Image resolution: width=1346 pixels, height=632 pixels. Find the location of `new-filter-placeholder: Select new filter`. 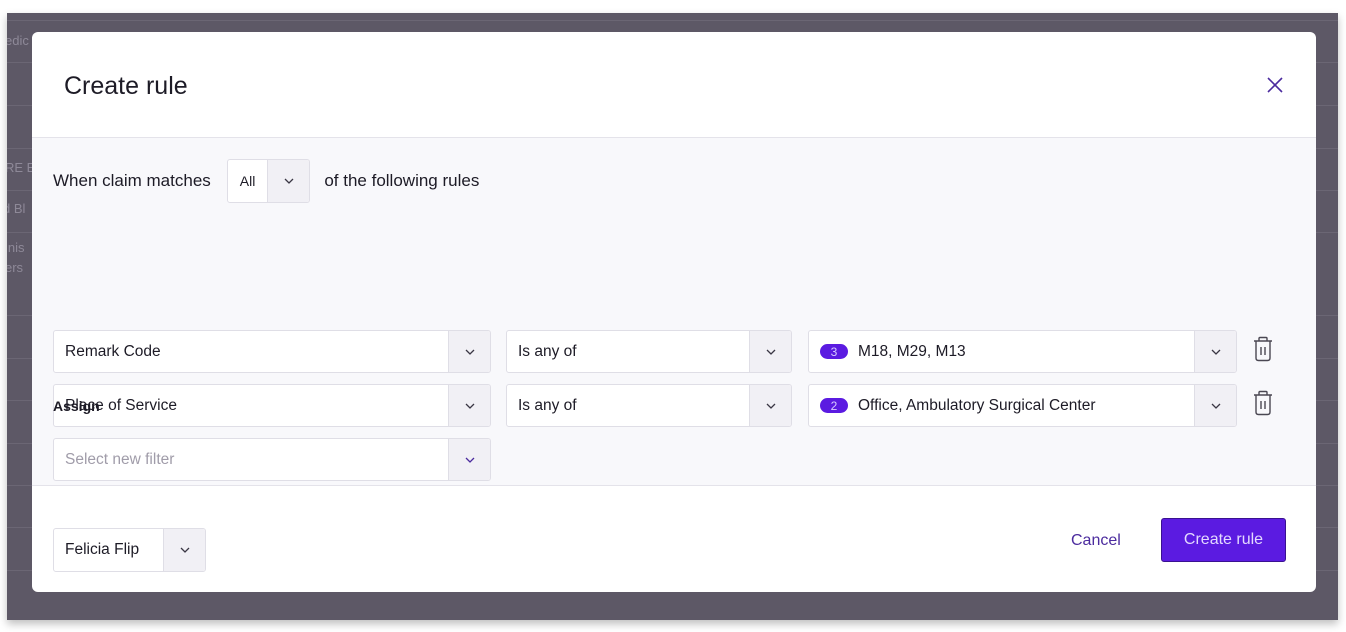

new-filter-placeholder: Select new filter is located at coordinates (120, 459).